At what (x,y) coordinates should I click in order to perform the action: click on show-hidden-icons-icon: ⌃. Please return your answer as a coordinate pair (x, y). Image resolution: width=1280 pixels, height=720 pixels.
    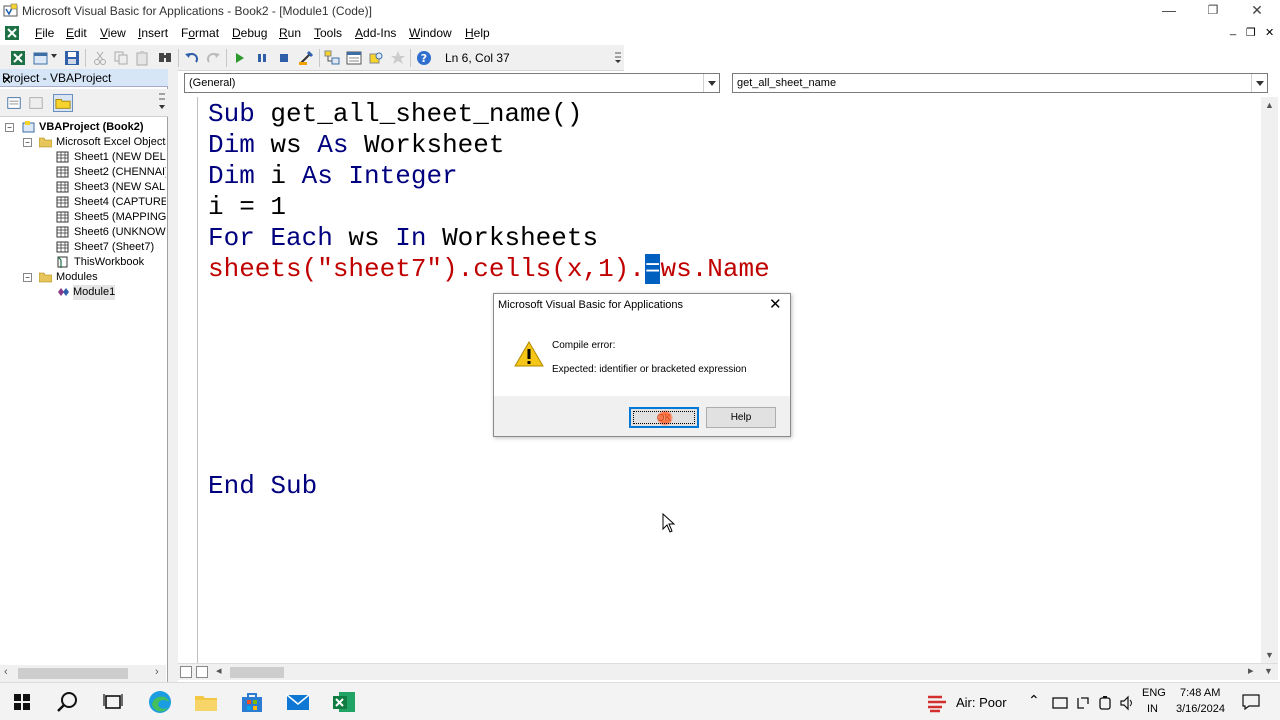
    Looking at the image, I should click on (1034, 700).